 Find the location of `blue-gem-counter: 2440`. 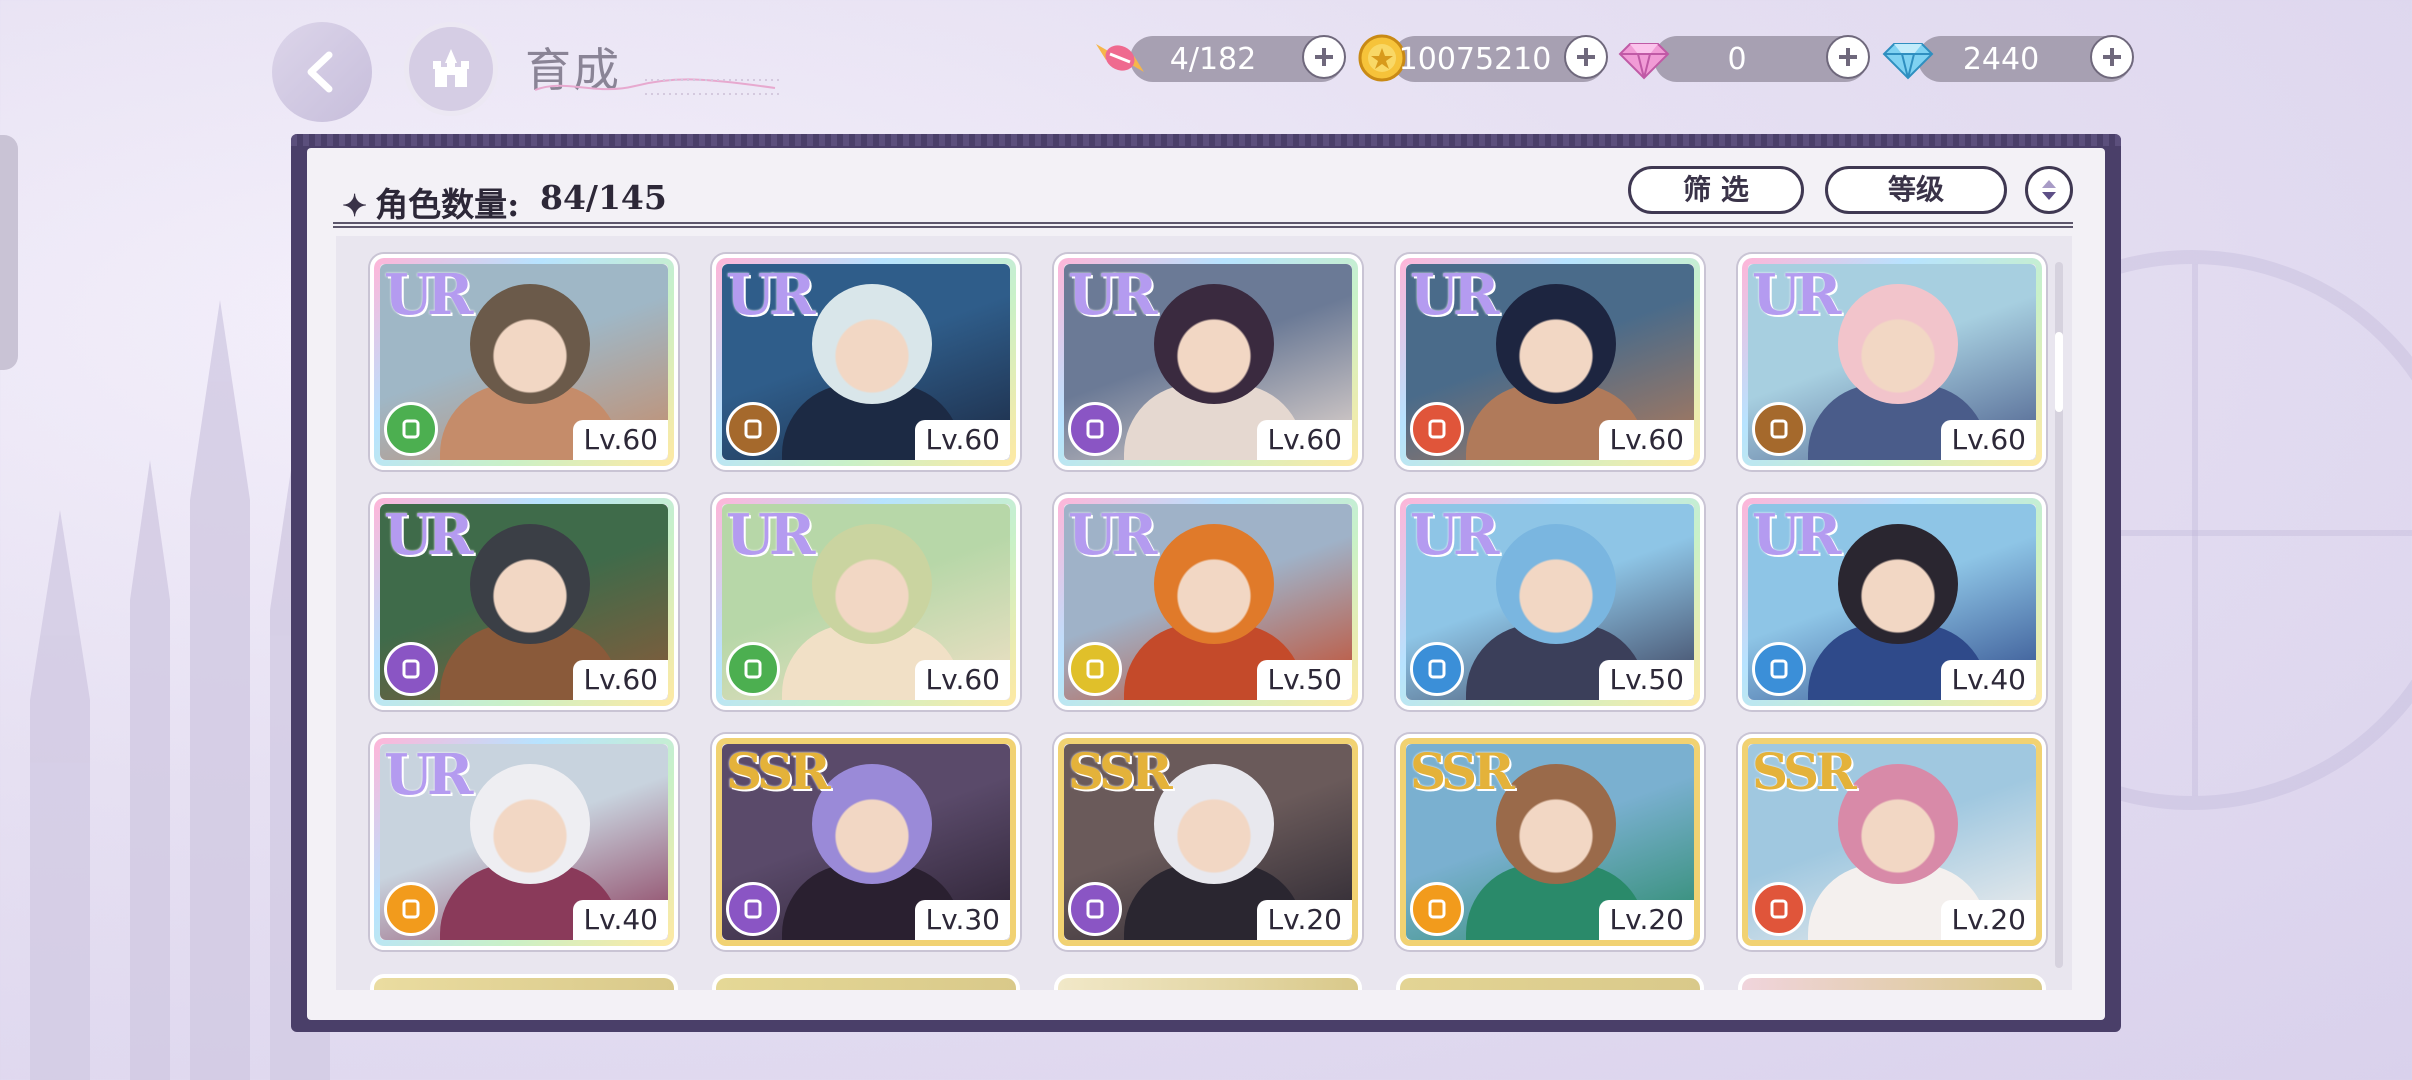

blue-gem-counter: 2440 is located at coordinates (2008, 58).